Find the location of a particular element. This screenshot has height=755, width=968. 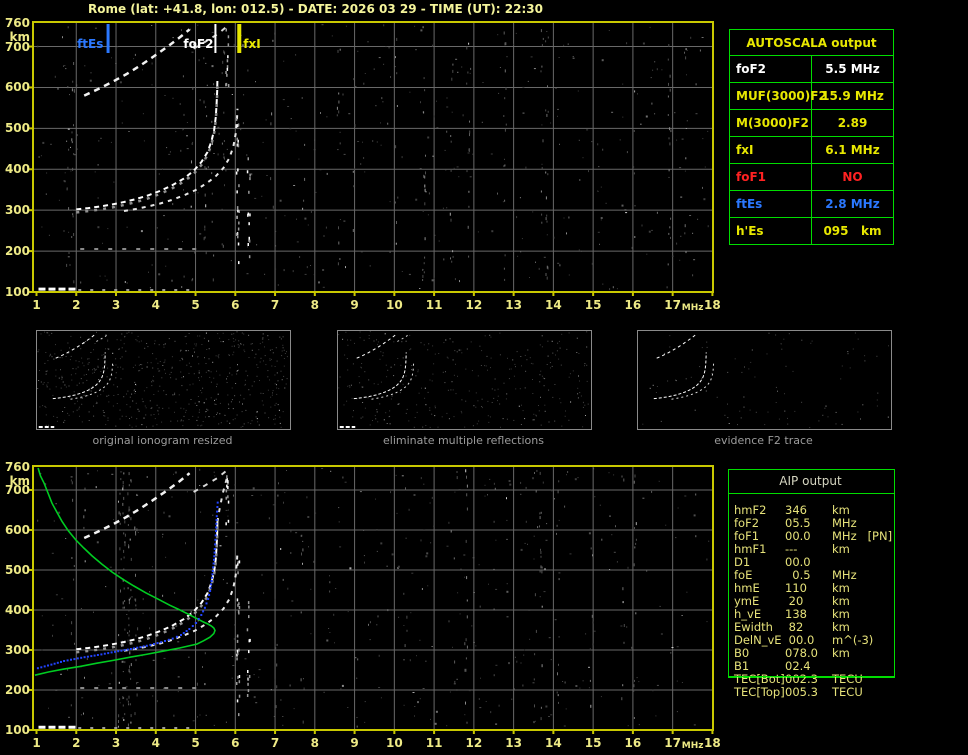

aip-row-hmE: hmE 110 km is located at coordinates (849, 588).